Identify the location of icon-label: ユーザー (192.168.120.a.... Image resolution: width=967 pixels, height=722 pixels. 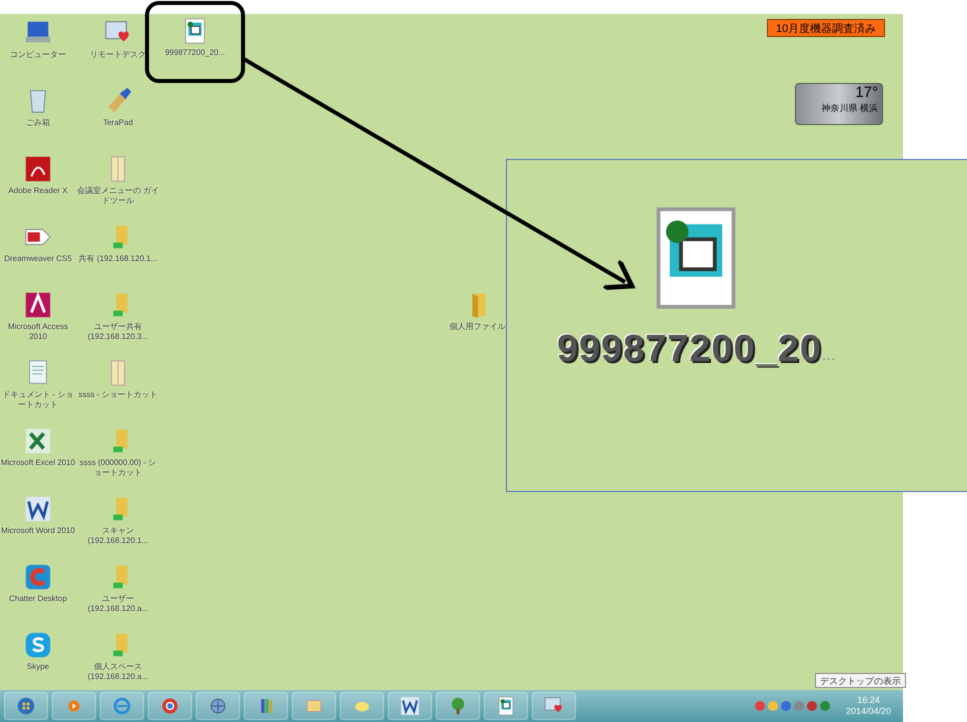
(118, 604).